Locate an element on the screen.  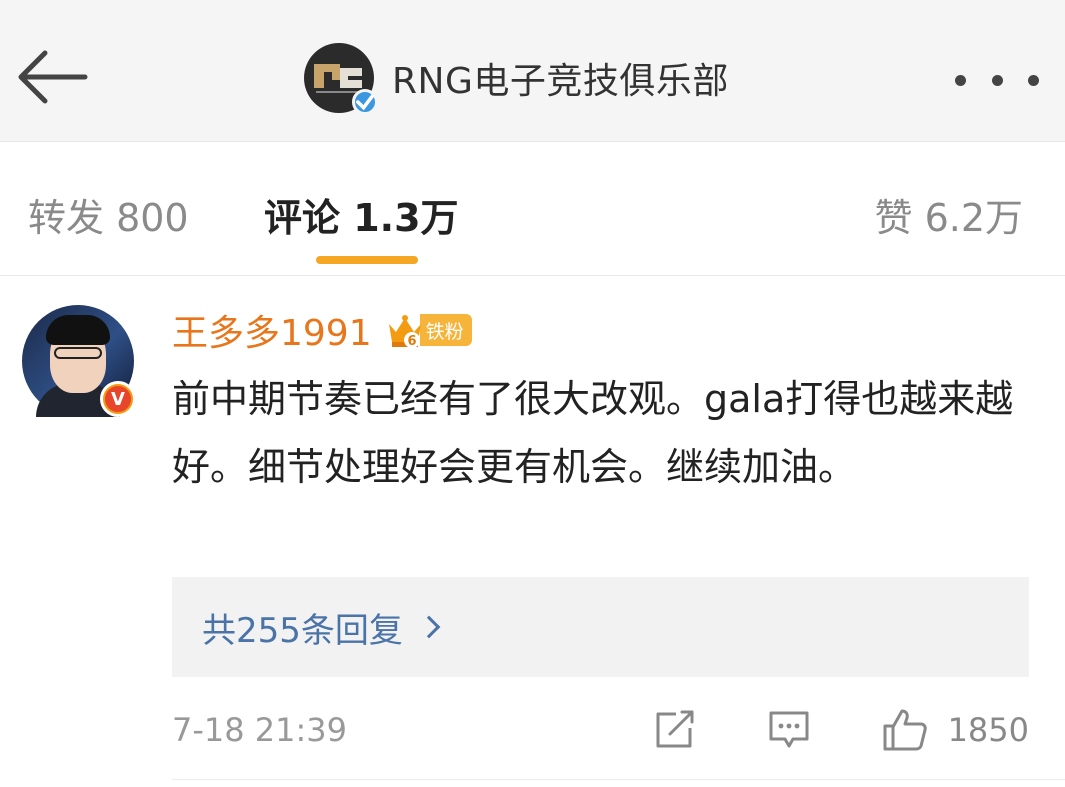
back-arrow-icon is located at coordinates (53, 77).